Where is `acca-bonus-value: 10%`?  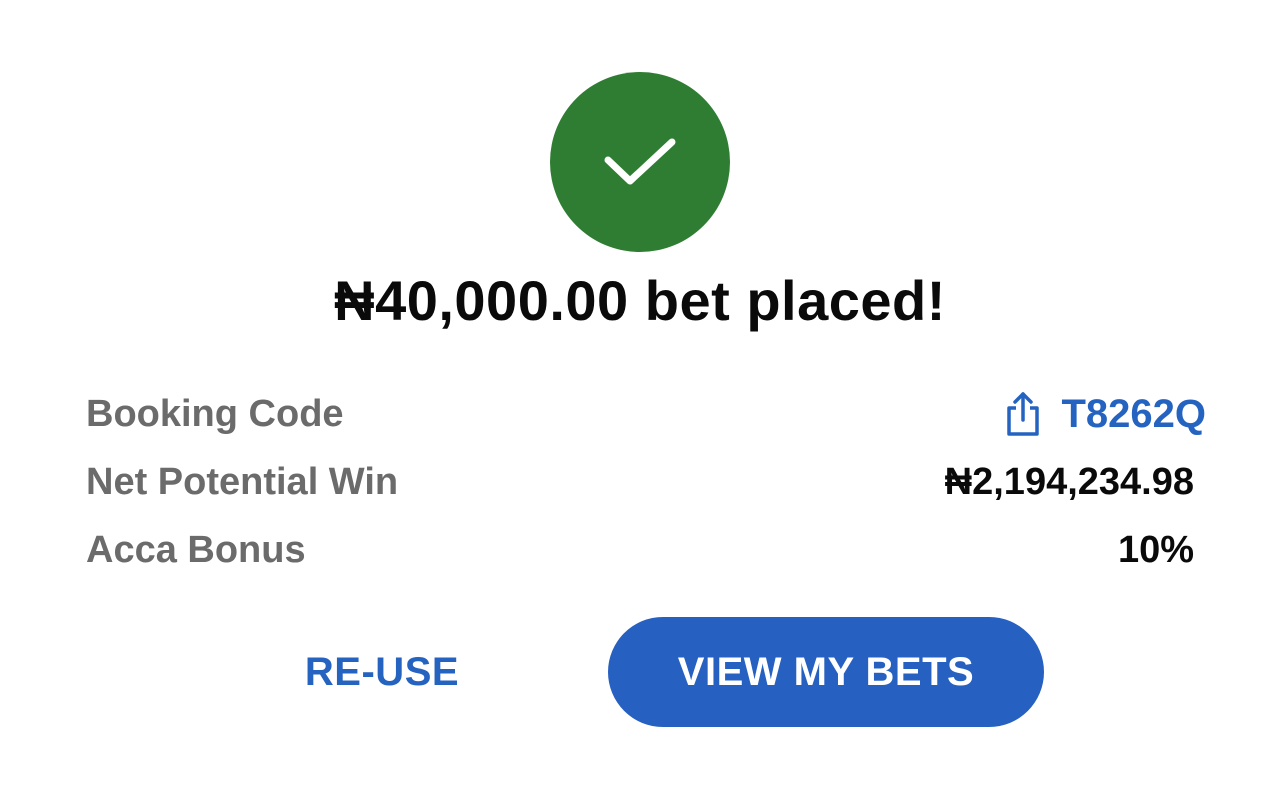
acca-bonus-value: 10% is located at coordinates (1155, 550).